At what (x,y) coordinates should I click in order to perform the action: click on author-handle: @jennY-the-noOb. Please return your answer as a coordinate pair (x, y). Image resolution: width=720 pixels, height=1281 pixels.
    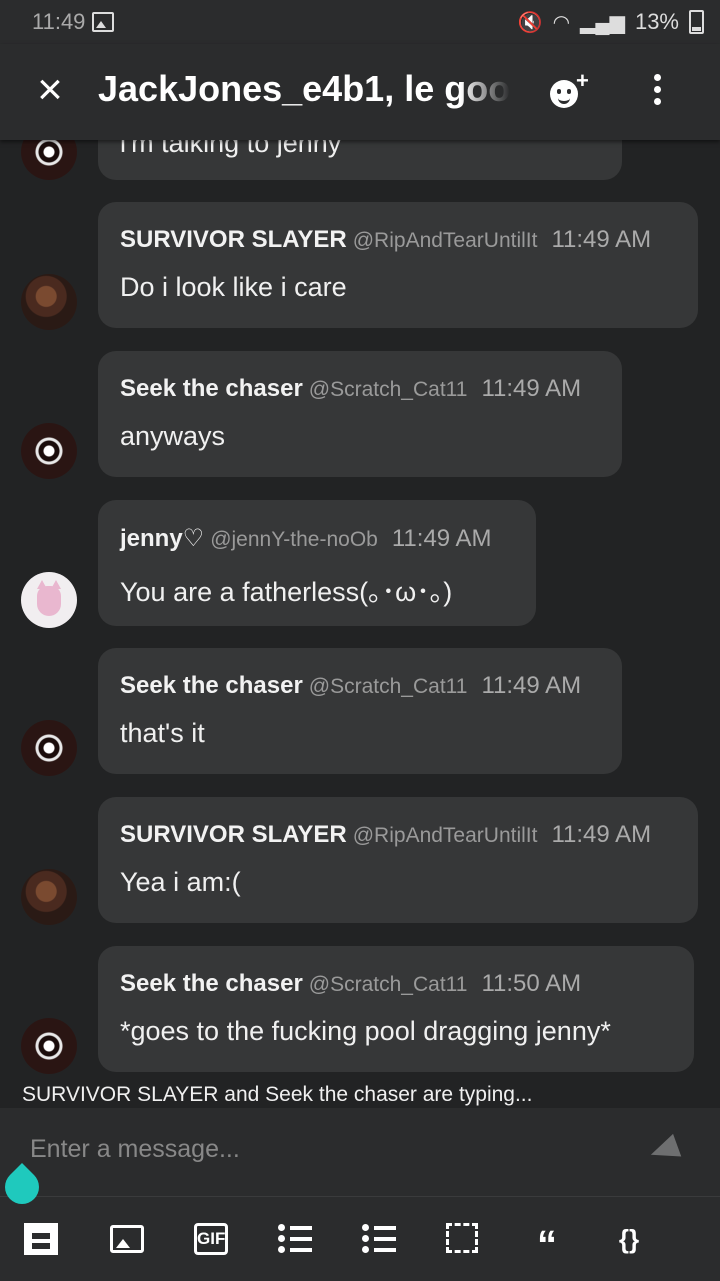
    Looking at the image, I should click on (294, 539).